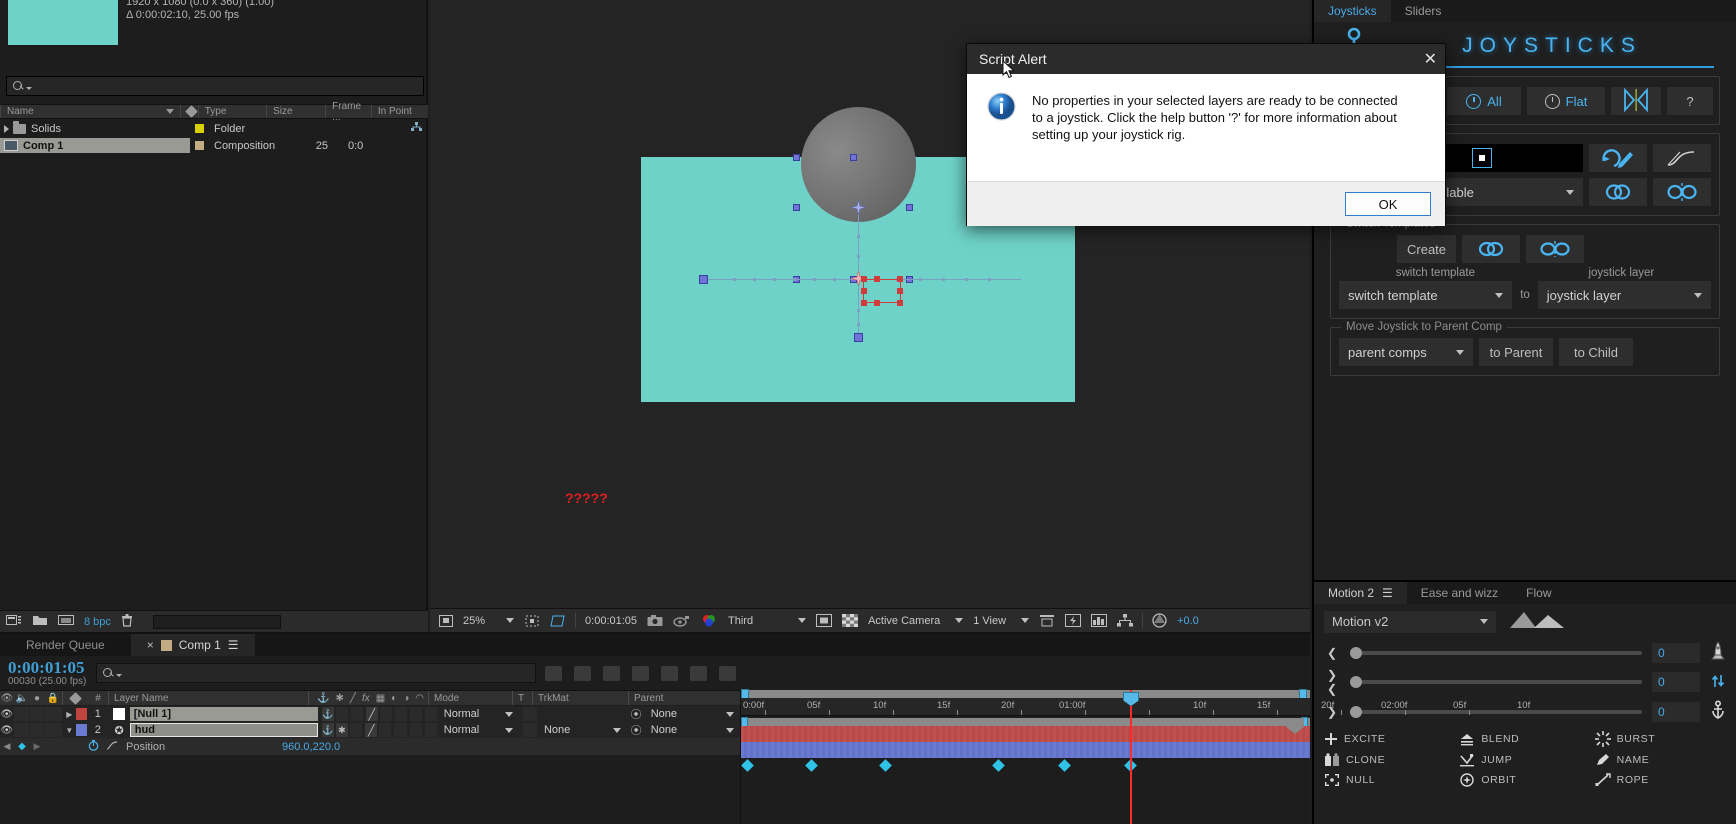  What do you see at coordinates (65, 645) in the screenshot?
I see `tab-render-queue: Render Queue` at bounding box center [65, 645].